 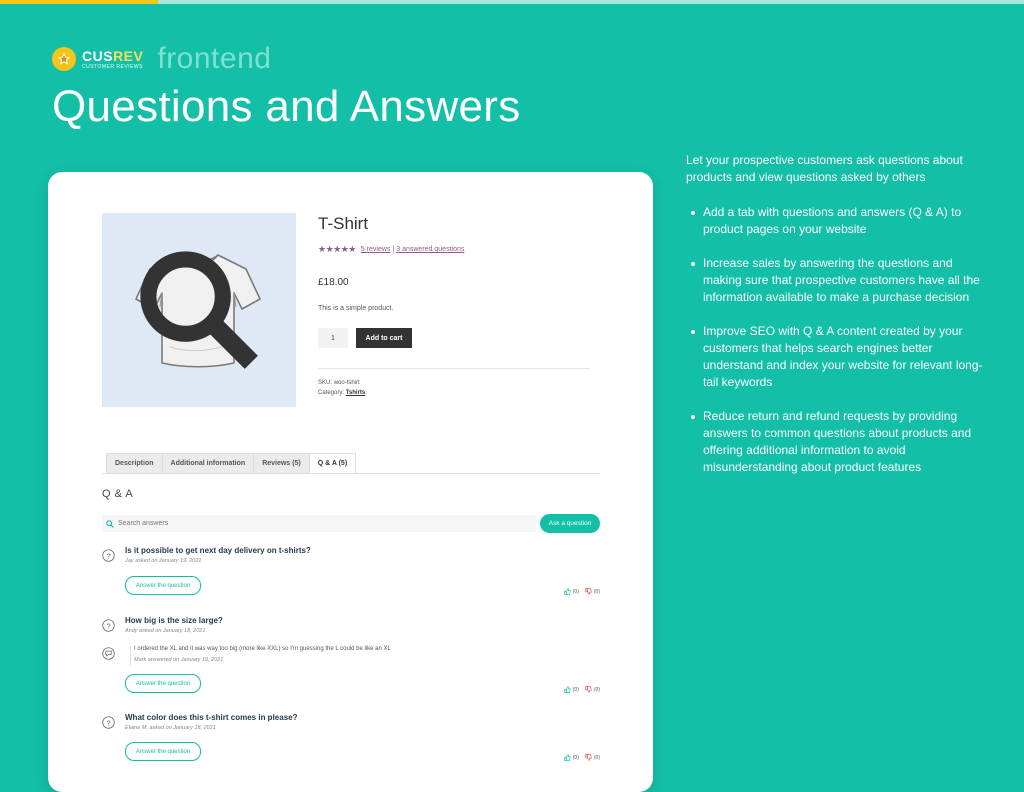 I want to click on brand-name: CUSREV, so click(x=112, y=56).